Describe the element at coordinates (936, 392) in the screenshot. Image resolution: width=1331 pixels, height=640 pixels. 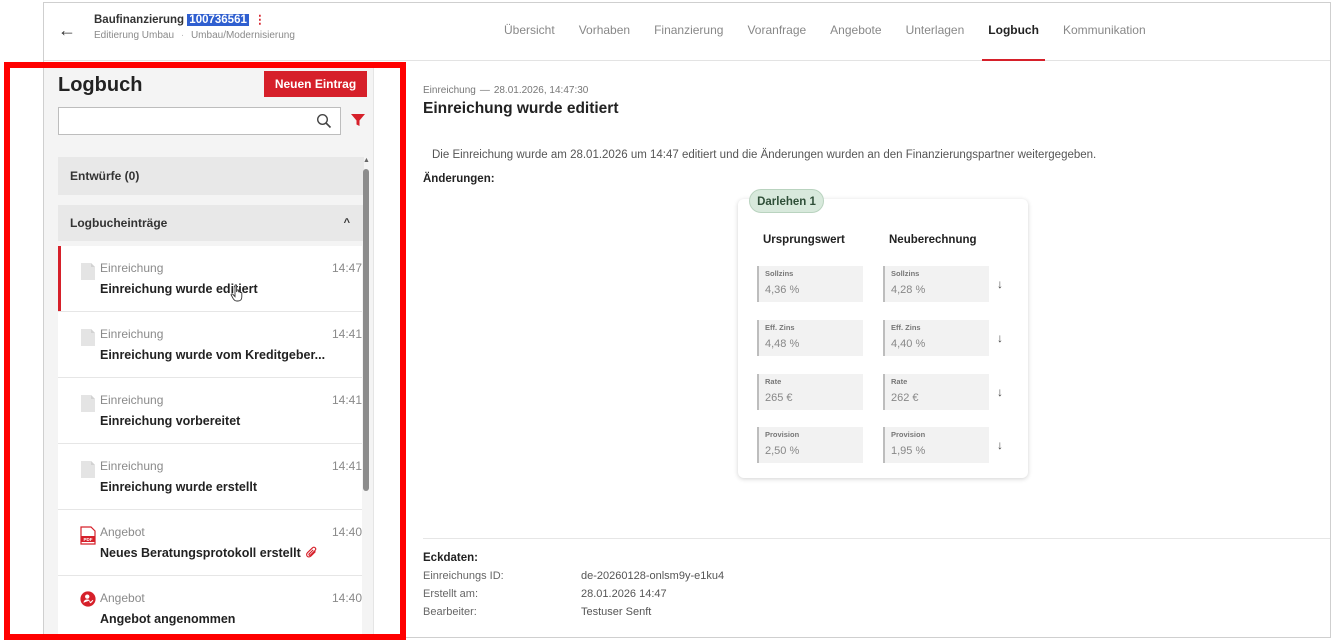
I see `new-value-field: Rate 262 €` at that location.